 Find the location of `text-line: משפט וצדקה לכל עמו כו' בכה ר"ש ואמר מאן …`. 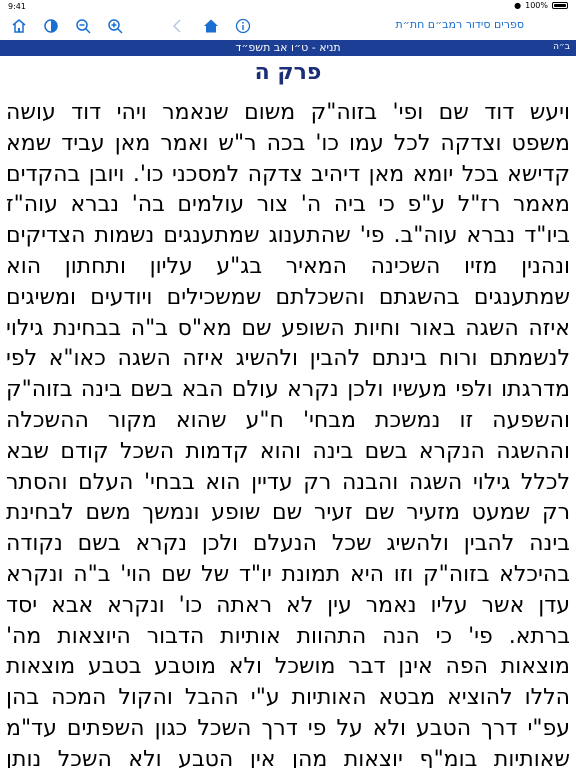

text-line: משפט וצדקה לכל עמו כו' בכה ר"ש ואמר מאן … is located at coordinates (288, 143).